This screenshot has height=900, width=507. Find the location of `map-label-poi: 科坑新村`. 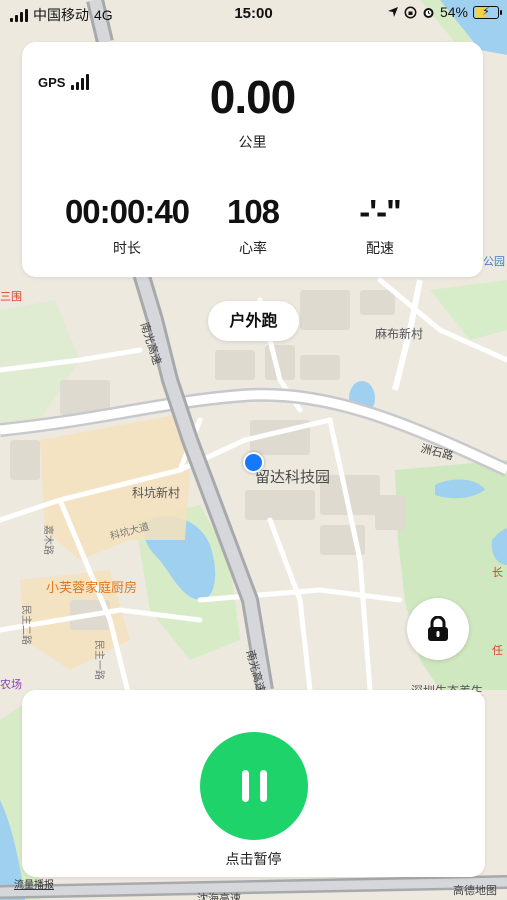

map-label-poi: 科坑新村 is located at coordinates (156, 493).